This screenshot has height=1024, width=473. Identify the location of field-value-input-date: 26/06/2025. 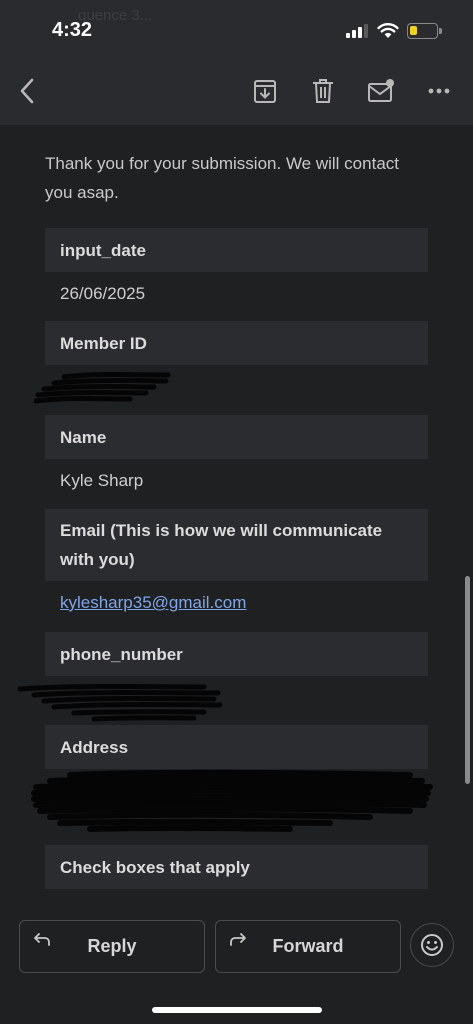
(103, 293).